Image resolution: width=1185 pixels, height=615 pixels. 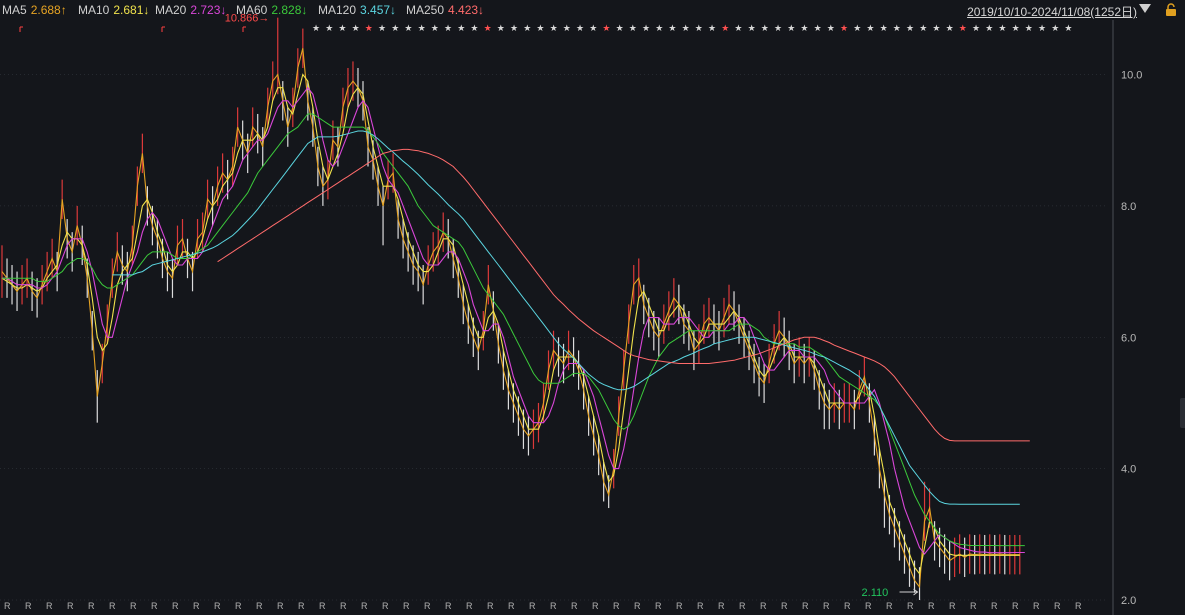 I want to click on max-price-label: 10.866→, so click(x=247, y=19).